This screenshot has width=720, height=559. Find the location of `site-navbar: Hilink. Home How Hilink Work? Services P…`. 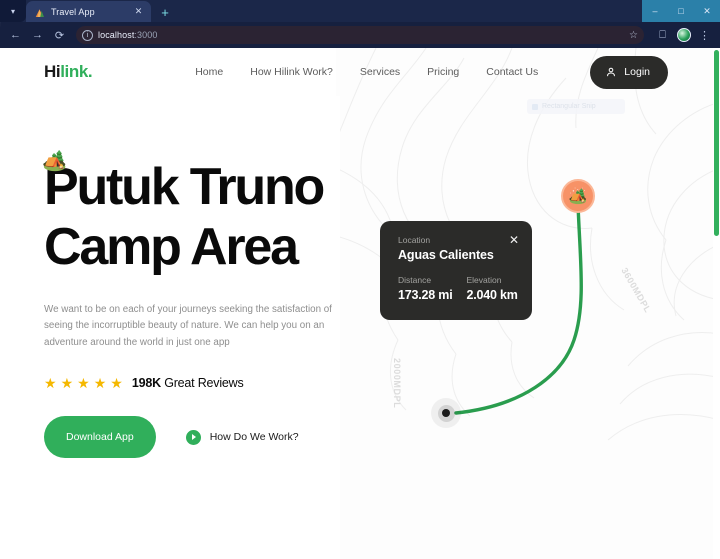

site-navbar: Hilink. Home How Hilink Work? Services P… is located at coordinates (360, 72).